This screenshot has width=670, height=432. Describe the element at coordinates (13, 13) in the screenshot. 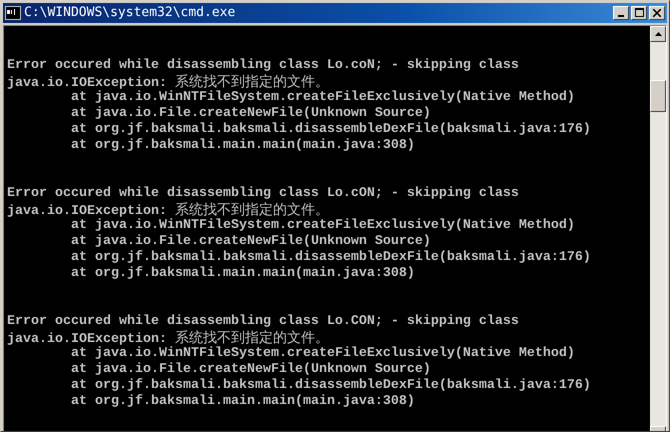

I see `console-icon` at that location.